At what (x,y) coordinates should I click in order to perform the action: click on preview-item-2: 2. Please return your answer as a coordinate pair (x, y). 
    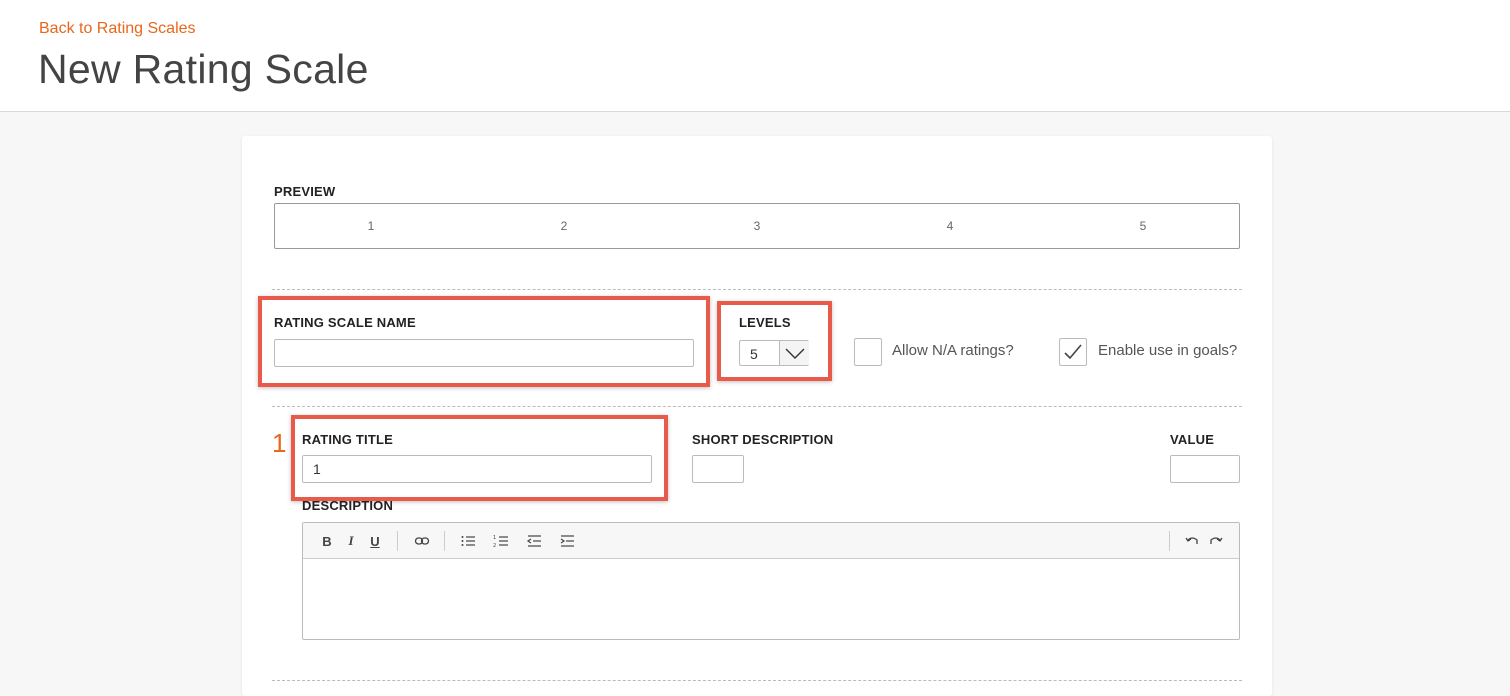
    Looking at the image, I should click on (564, 226).